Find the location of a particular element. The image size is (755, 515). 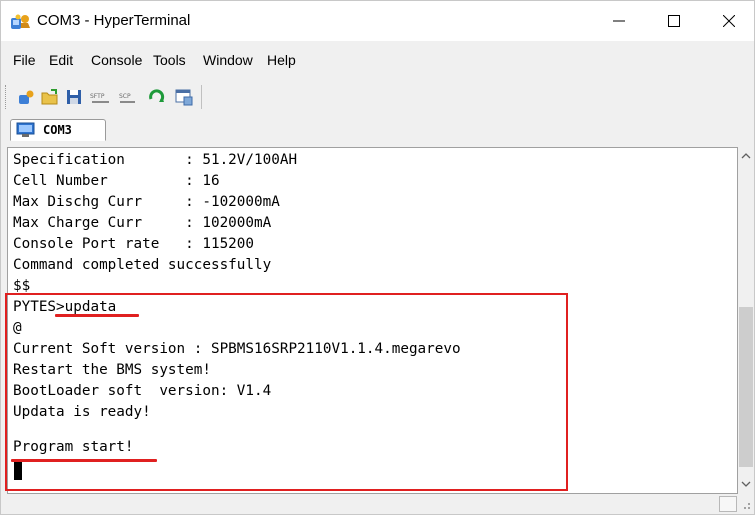

save-icon is located at coordinates (74, 97).